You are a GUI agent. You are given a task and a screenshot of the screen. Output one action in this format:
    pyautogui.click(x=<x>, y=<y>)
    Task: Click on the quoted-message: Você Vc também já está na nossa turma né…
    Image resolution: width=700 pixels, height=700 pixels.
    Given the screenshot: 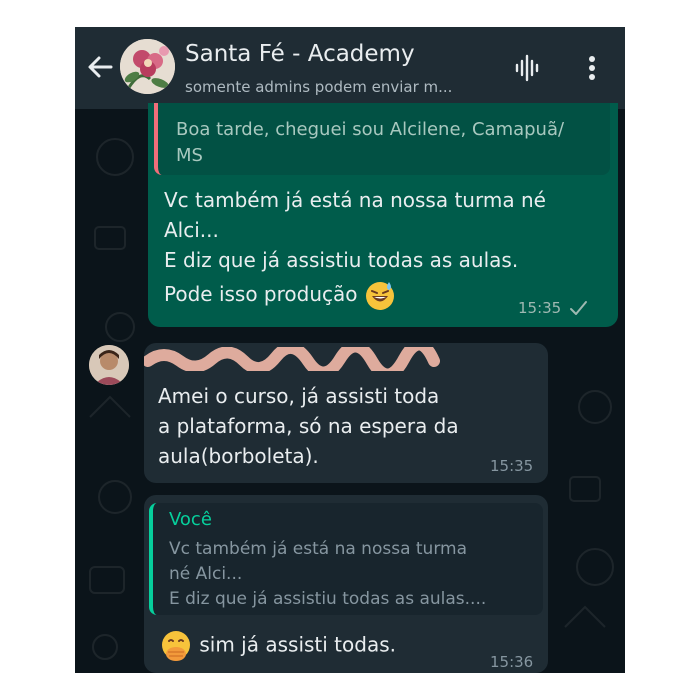 What is the action you would take?
    pyautogui.click(x=346, y=559)
    